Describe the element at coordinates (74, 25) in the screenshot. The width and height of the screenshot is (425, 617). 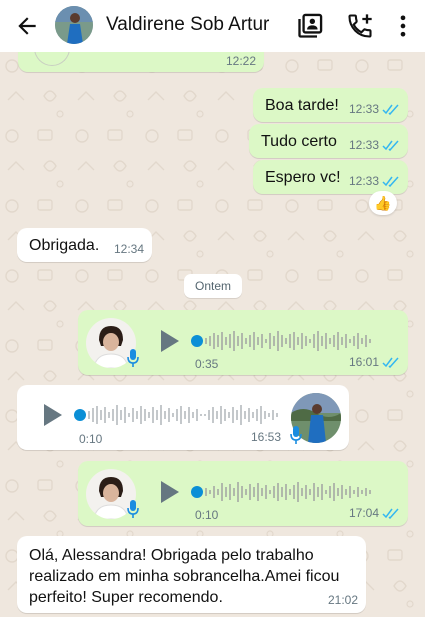
I see `contact-avatar` at that location.